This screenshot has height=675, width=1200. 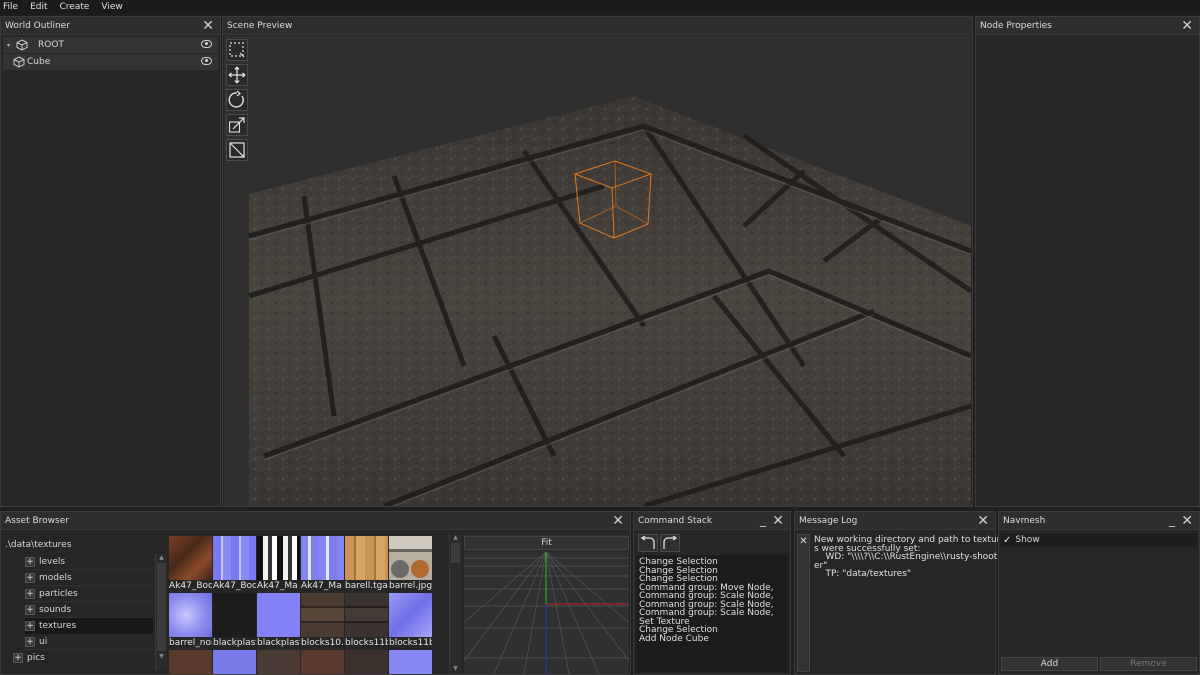 I want to click on navmesh-show-toggle: ✓ Show, so click(x=1099, y=540).